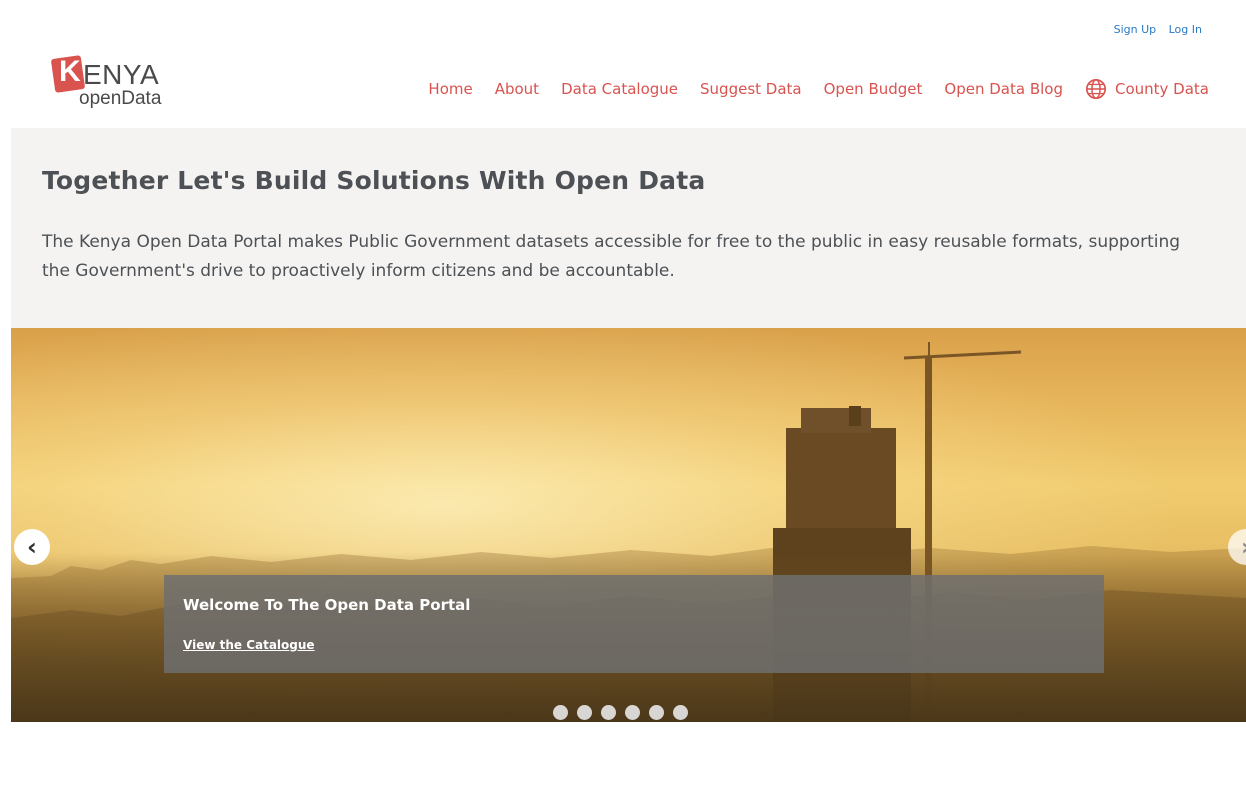  What do you see at coordinates (121, 74) in the screenshot?
I see `logo-enya-text: ENYA` at bounding box center [121, 74].